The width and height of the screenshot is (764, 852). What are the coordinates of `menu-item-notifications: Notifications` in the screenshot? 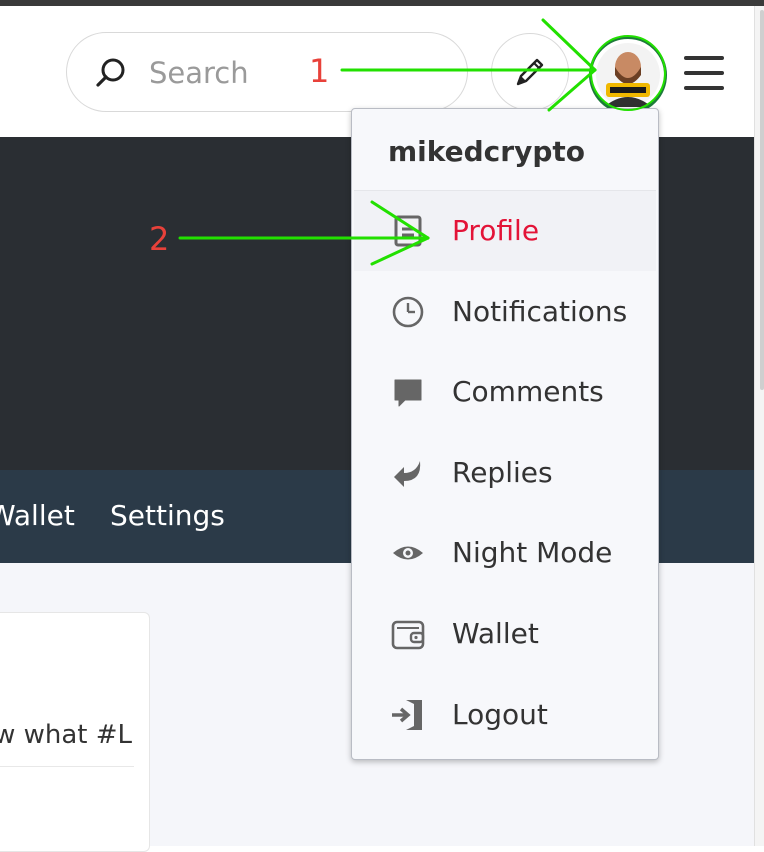 It's located at (505, 312).